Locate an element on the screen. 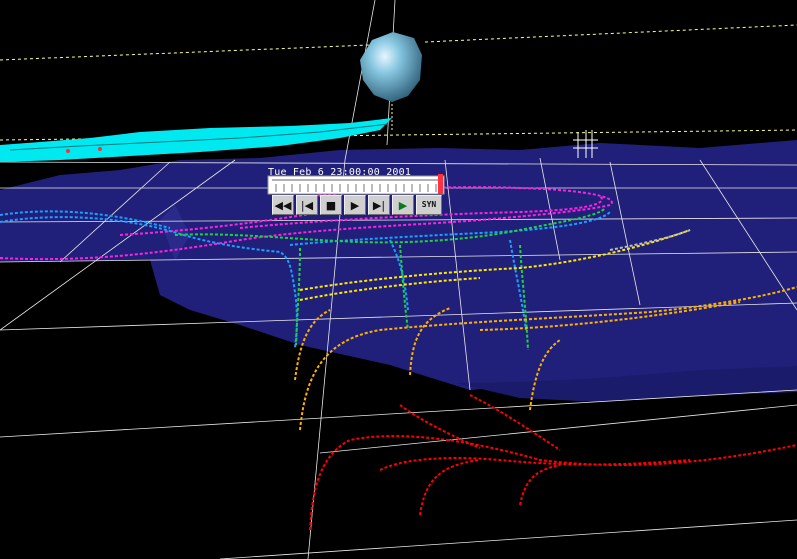 The height and width of the screenshot is (559, 797). sync-button: SYN is located at coordinates (429, 205).